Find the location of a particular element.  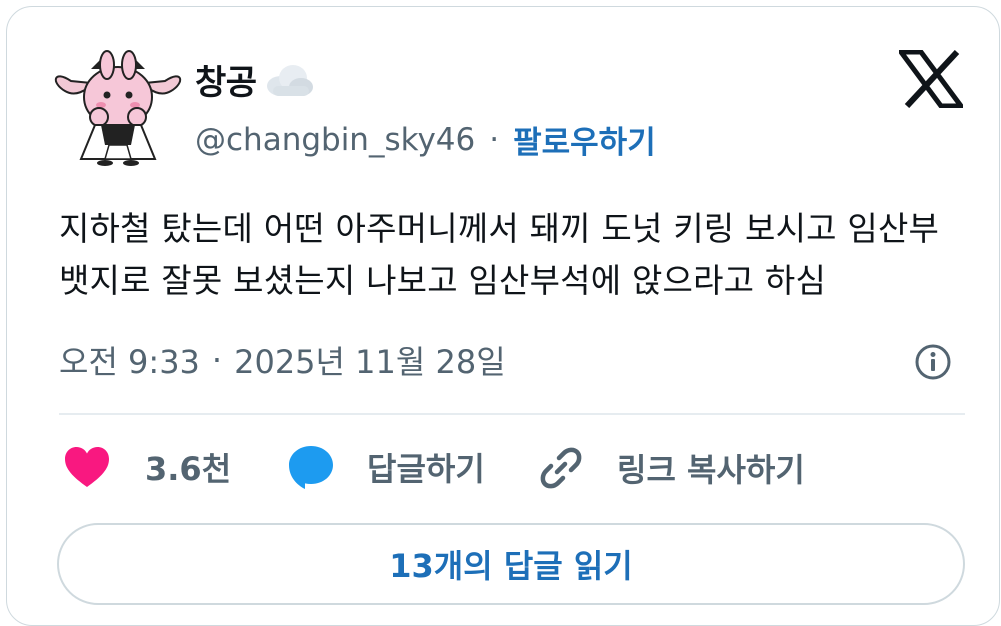

heart-icon is located at coordinates (87, 467).